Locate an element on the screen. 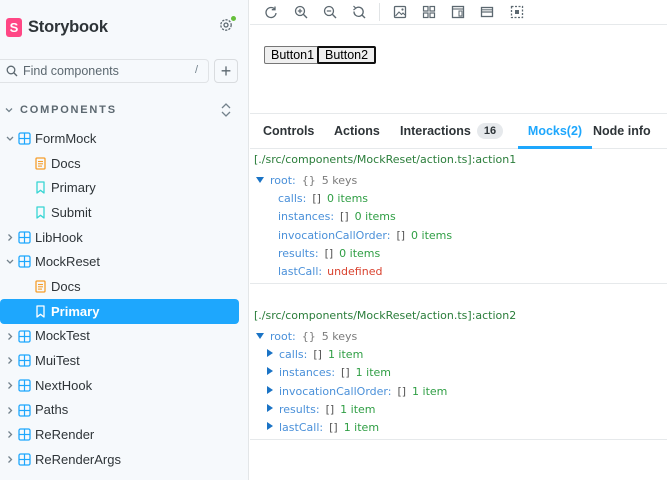  settings-button is located at coordinates (227, 25).